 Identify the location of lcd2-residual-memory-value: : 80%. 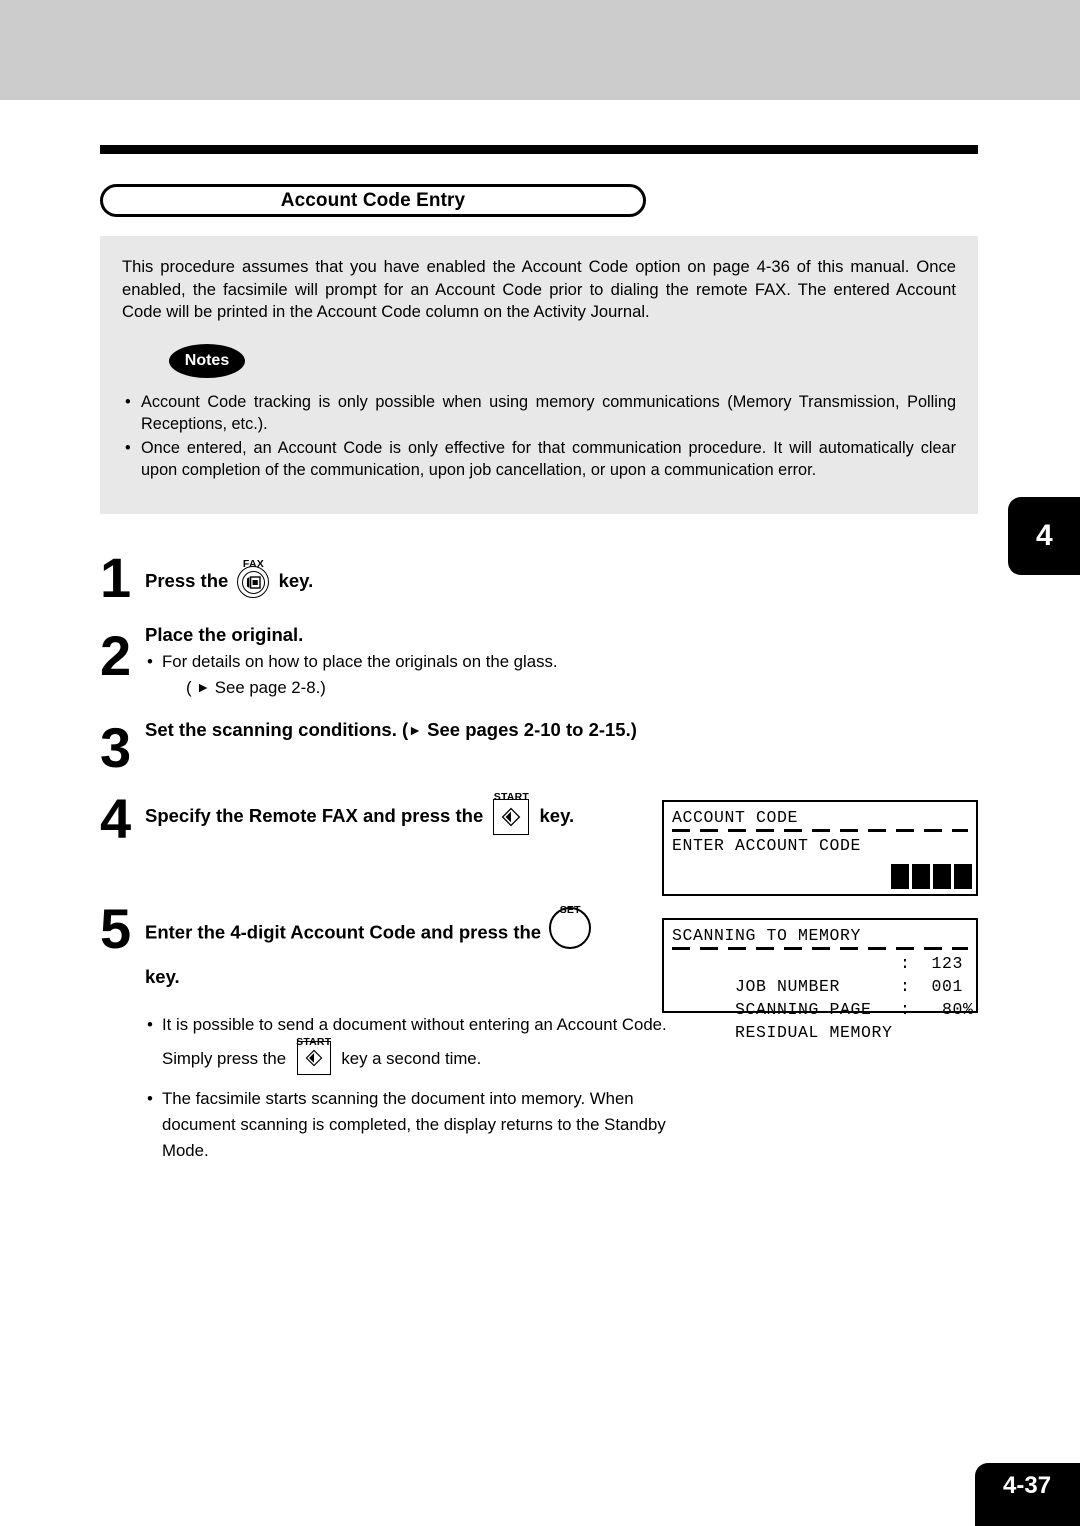
(937, 1009).